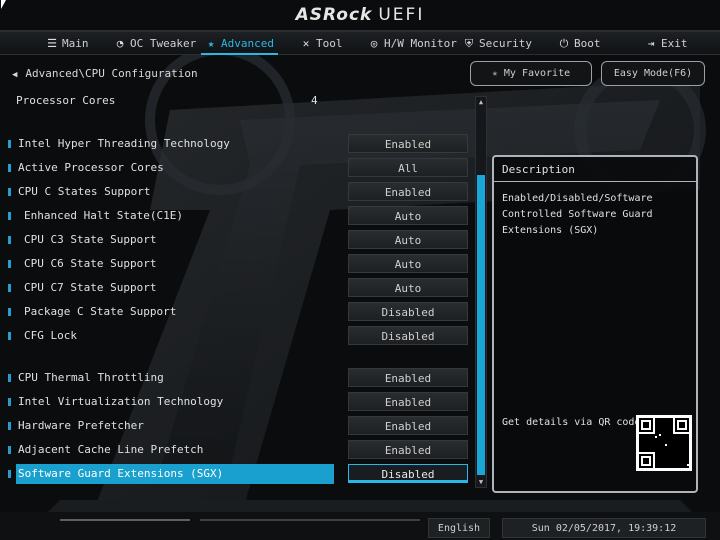 This screenshot has height=540, width=720. I want to click on wrench-icon: ✕, so click(306, 43).